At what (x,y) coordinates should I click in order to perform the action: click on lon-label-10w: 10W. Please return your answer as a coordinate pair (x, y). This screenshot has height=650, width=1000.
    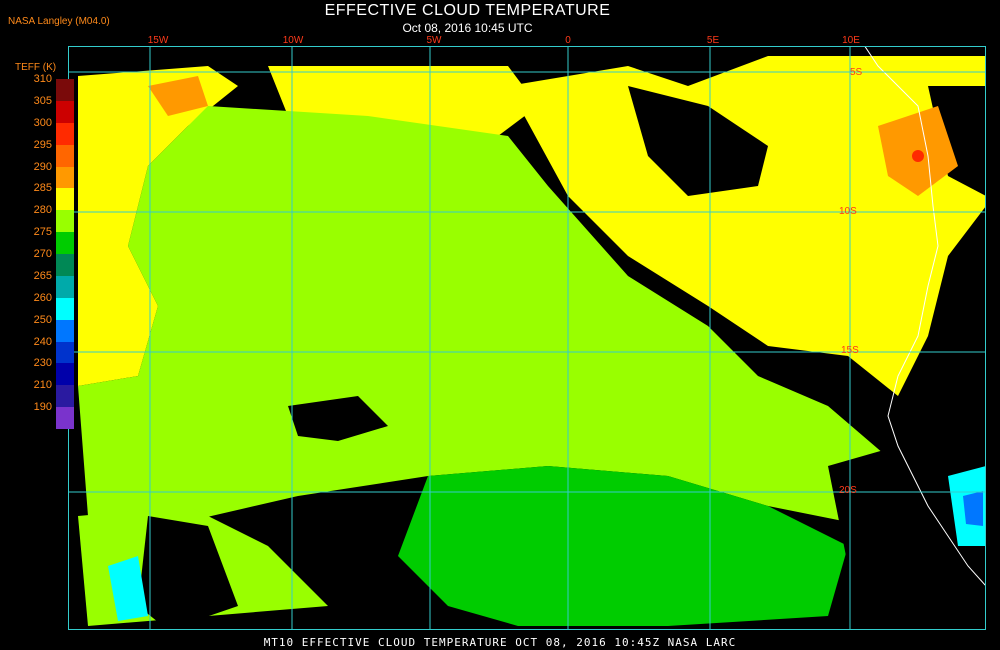
    Looking at the image, I should click on (293, 40).